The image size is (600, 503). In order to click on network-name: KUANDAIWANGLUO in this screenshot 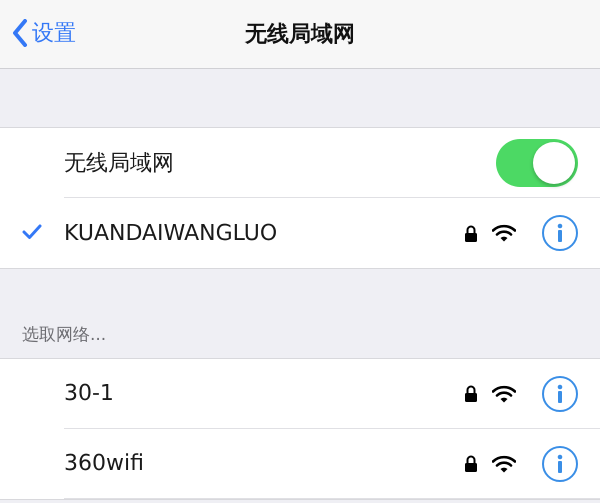, I will do `click(171, 233)`.